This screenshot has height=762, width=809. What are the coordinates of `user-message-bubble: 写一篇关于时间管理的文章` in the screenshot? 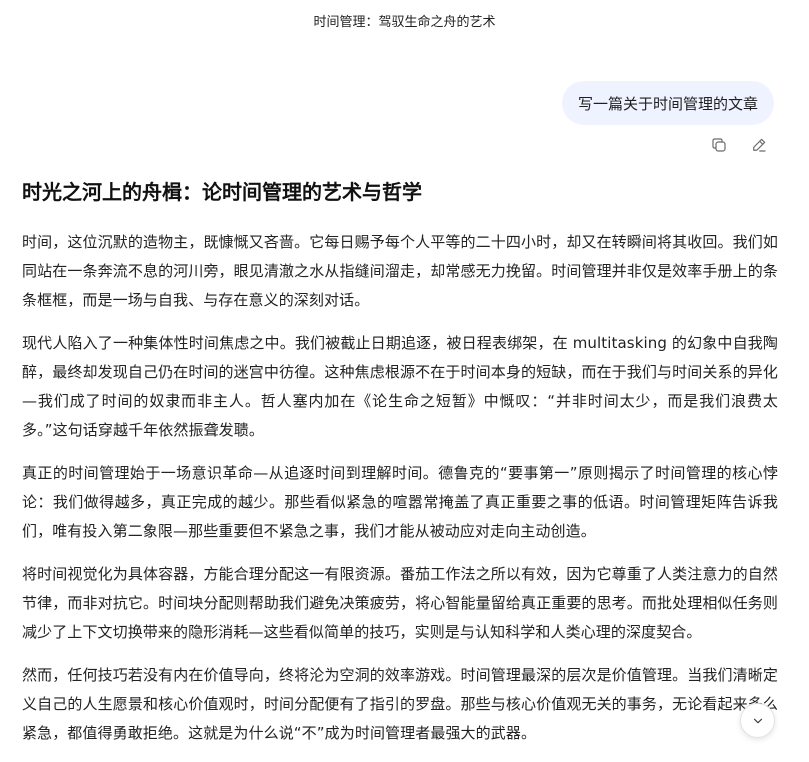 It's located at (667, 103).